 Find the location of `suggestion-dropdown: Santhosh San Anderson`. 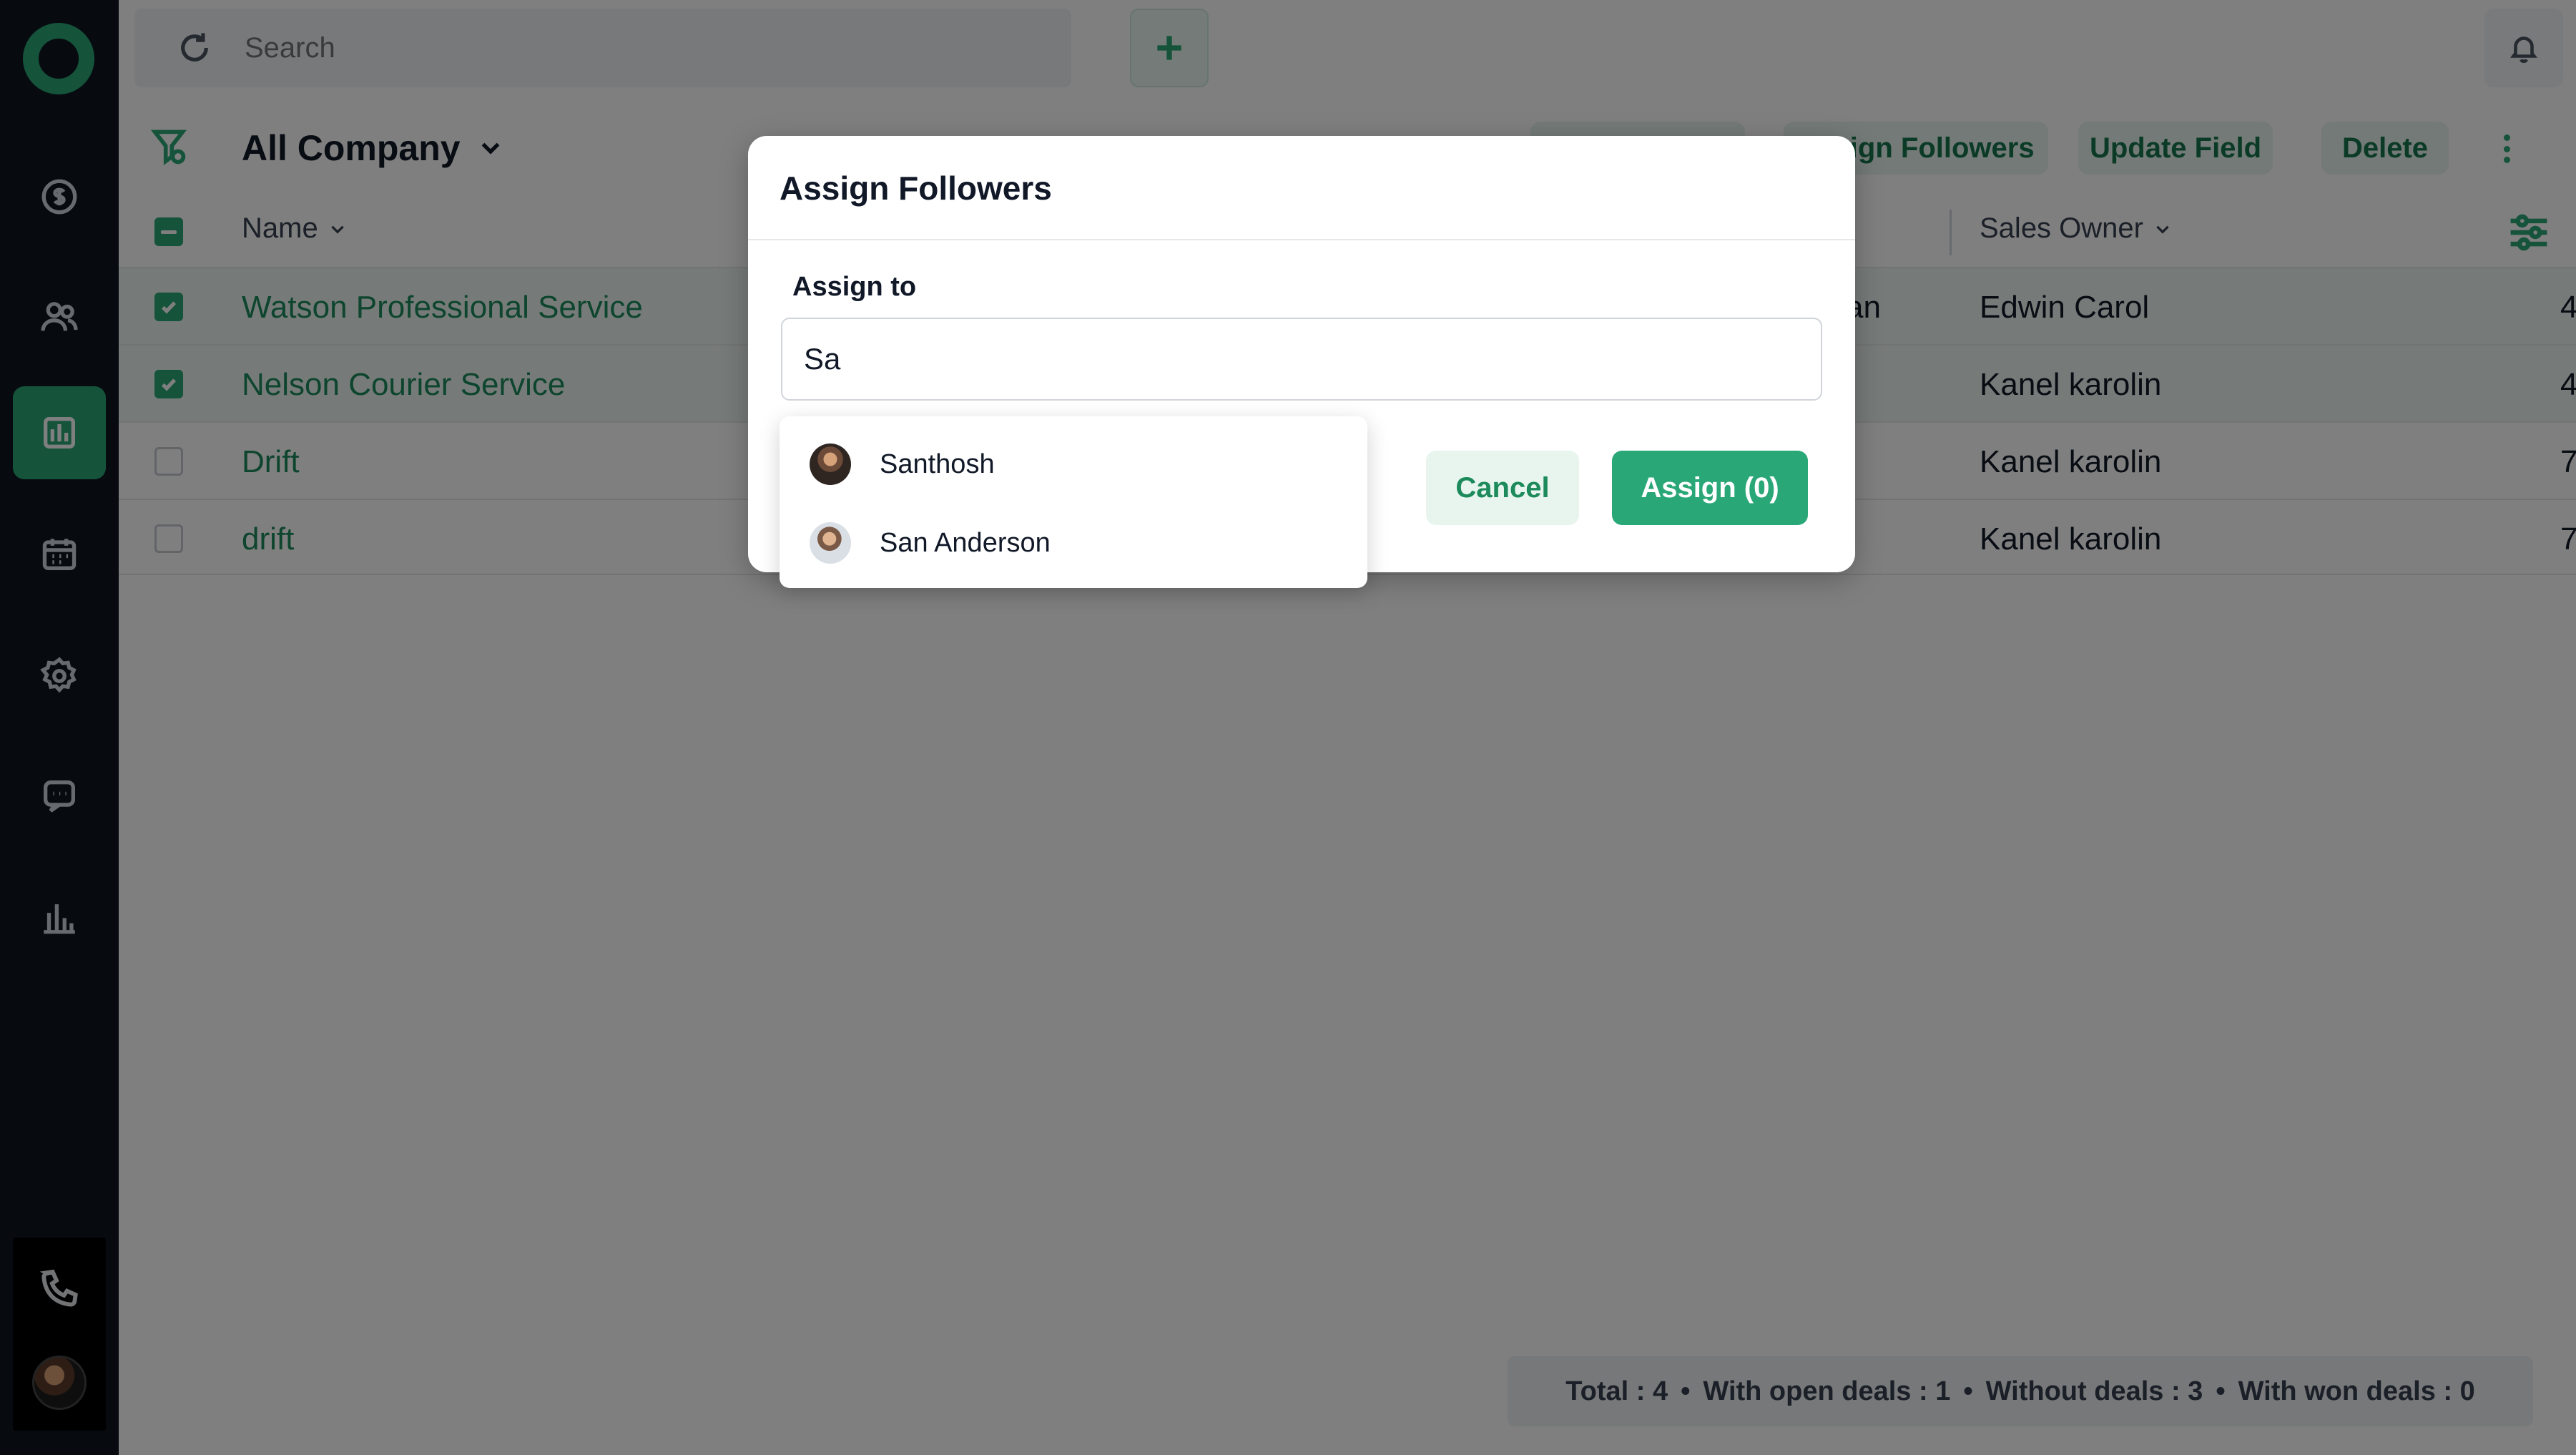

suggestion-dropdown: Santhosh San Anderson is located at coordinates (1073, 502).